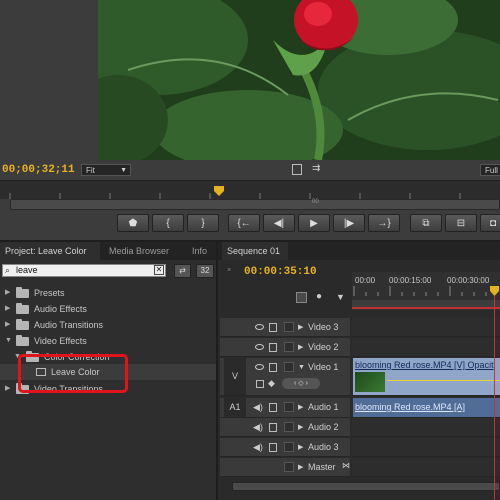 The width and height of the screenshot is (500, 500). I want to click on insert-button: ⧉, so click(426, 223).